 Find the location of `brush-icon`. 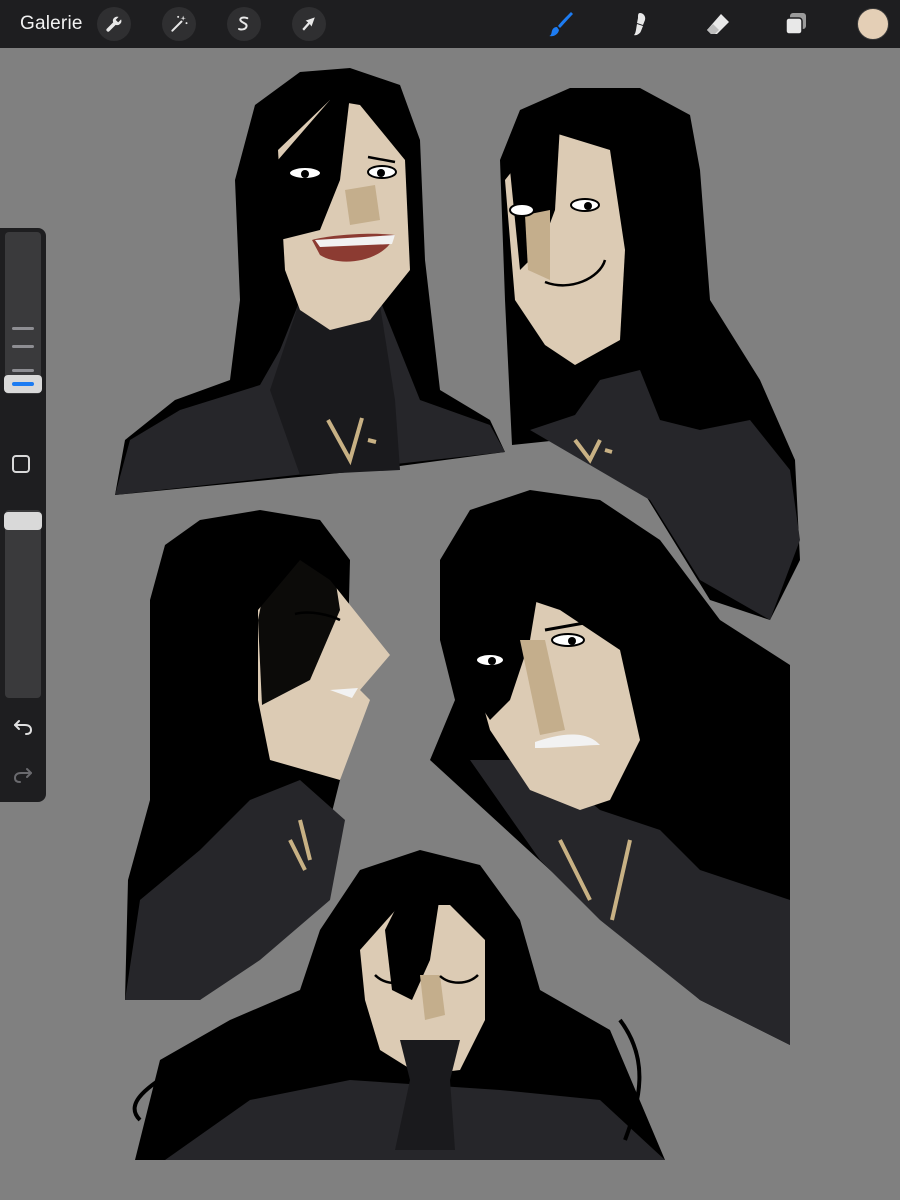

brush-icon is located at coordinates (561, 24).